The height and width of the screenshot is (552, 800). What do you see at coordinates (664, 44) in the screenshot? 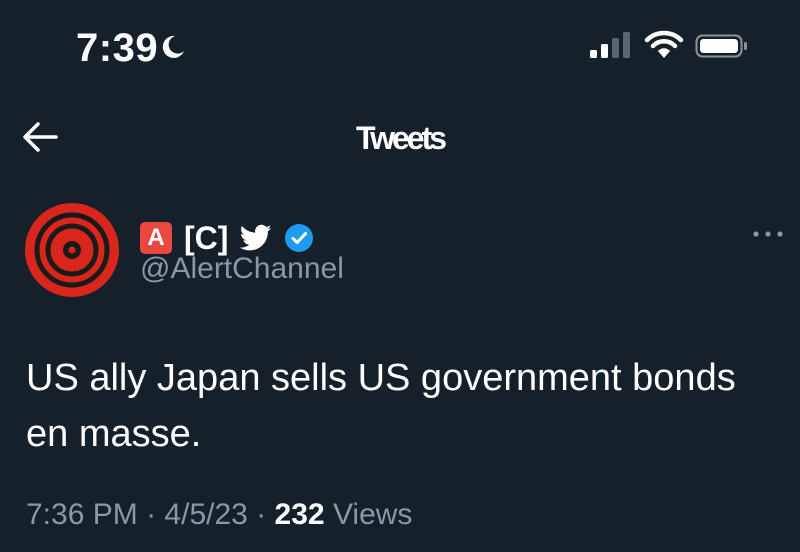
I see `wifi-icon` at bounding box center [664, 44].